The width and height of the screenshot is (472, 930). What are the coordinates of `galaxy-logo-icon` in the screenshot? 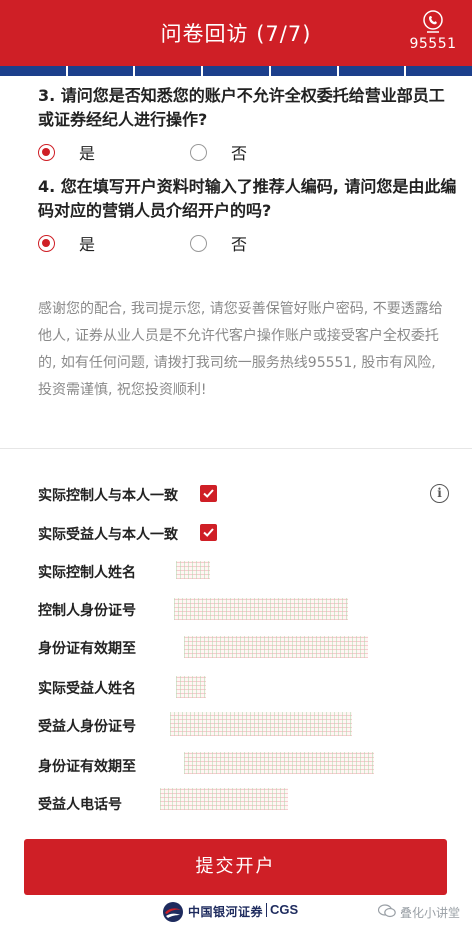 It's located at (173, 912).